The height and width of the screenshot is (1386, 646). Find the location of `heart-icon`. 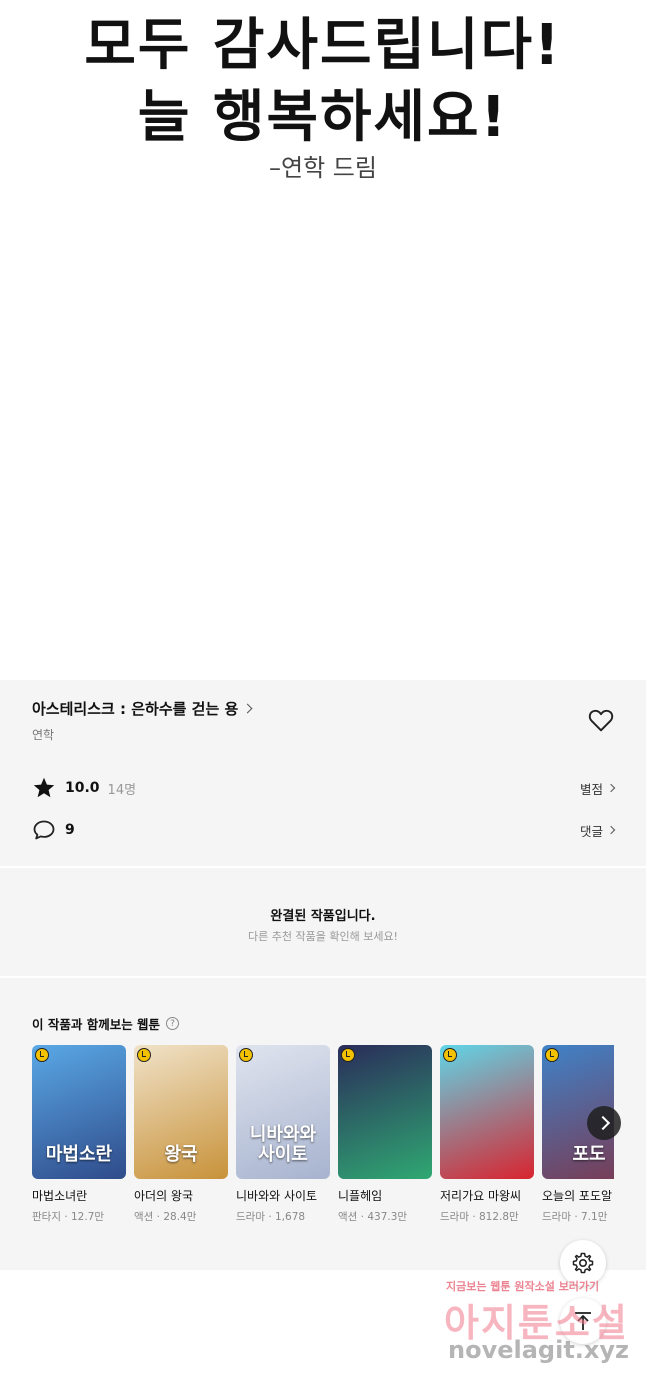

heart-icon is located at coordinates (601, 720).